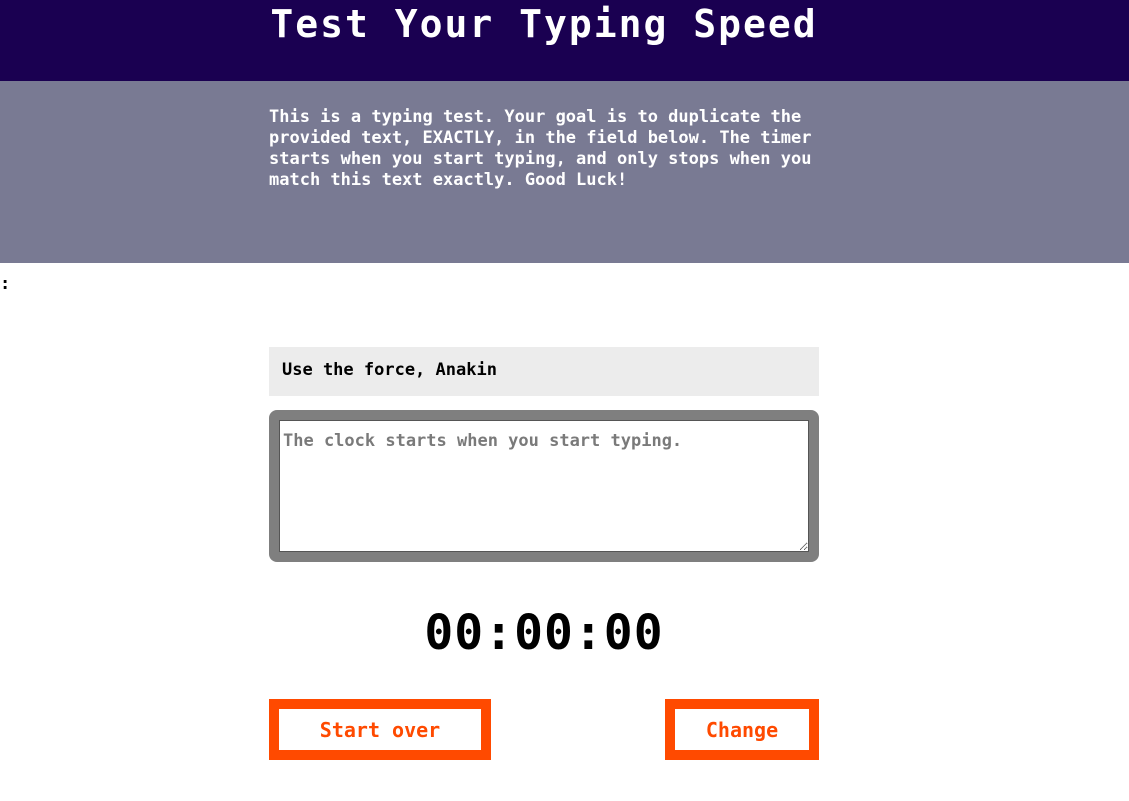 This screenshot has width=1129, height=801. I want to click on typing-input, so click(544, 486).